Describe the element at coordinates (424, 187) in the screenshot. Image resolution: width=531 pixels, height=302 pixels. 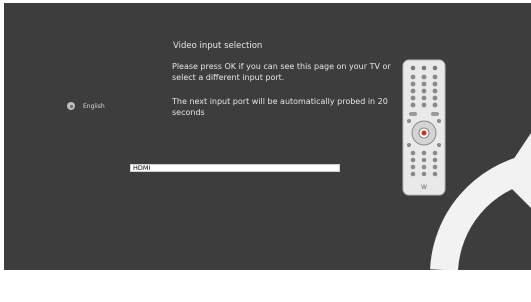
I see `remote-brand-mark: W` at that location.